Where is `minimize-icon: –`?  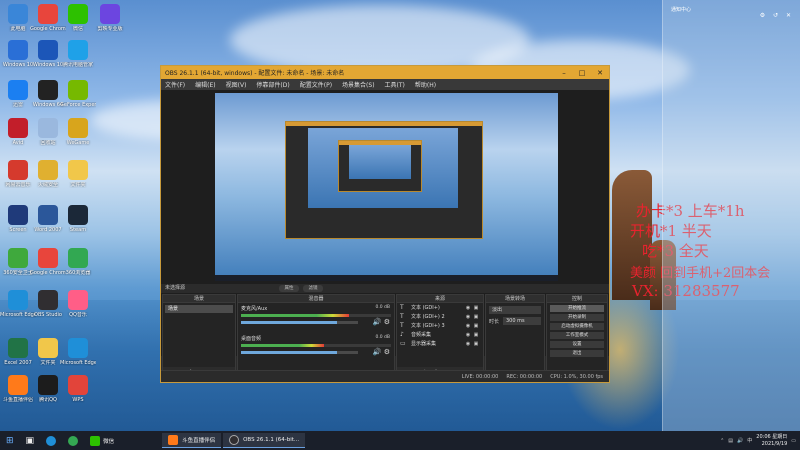 minimize-icon: – is located at coordinates (564, 73).